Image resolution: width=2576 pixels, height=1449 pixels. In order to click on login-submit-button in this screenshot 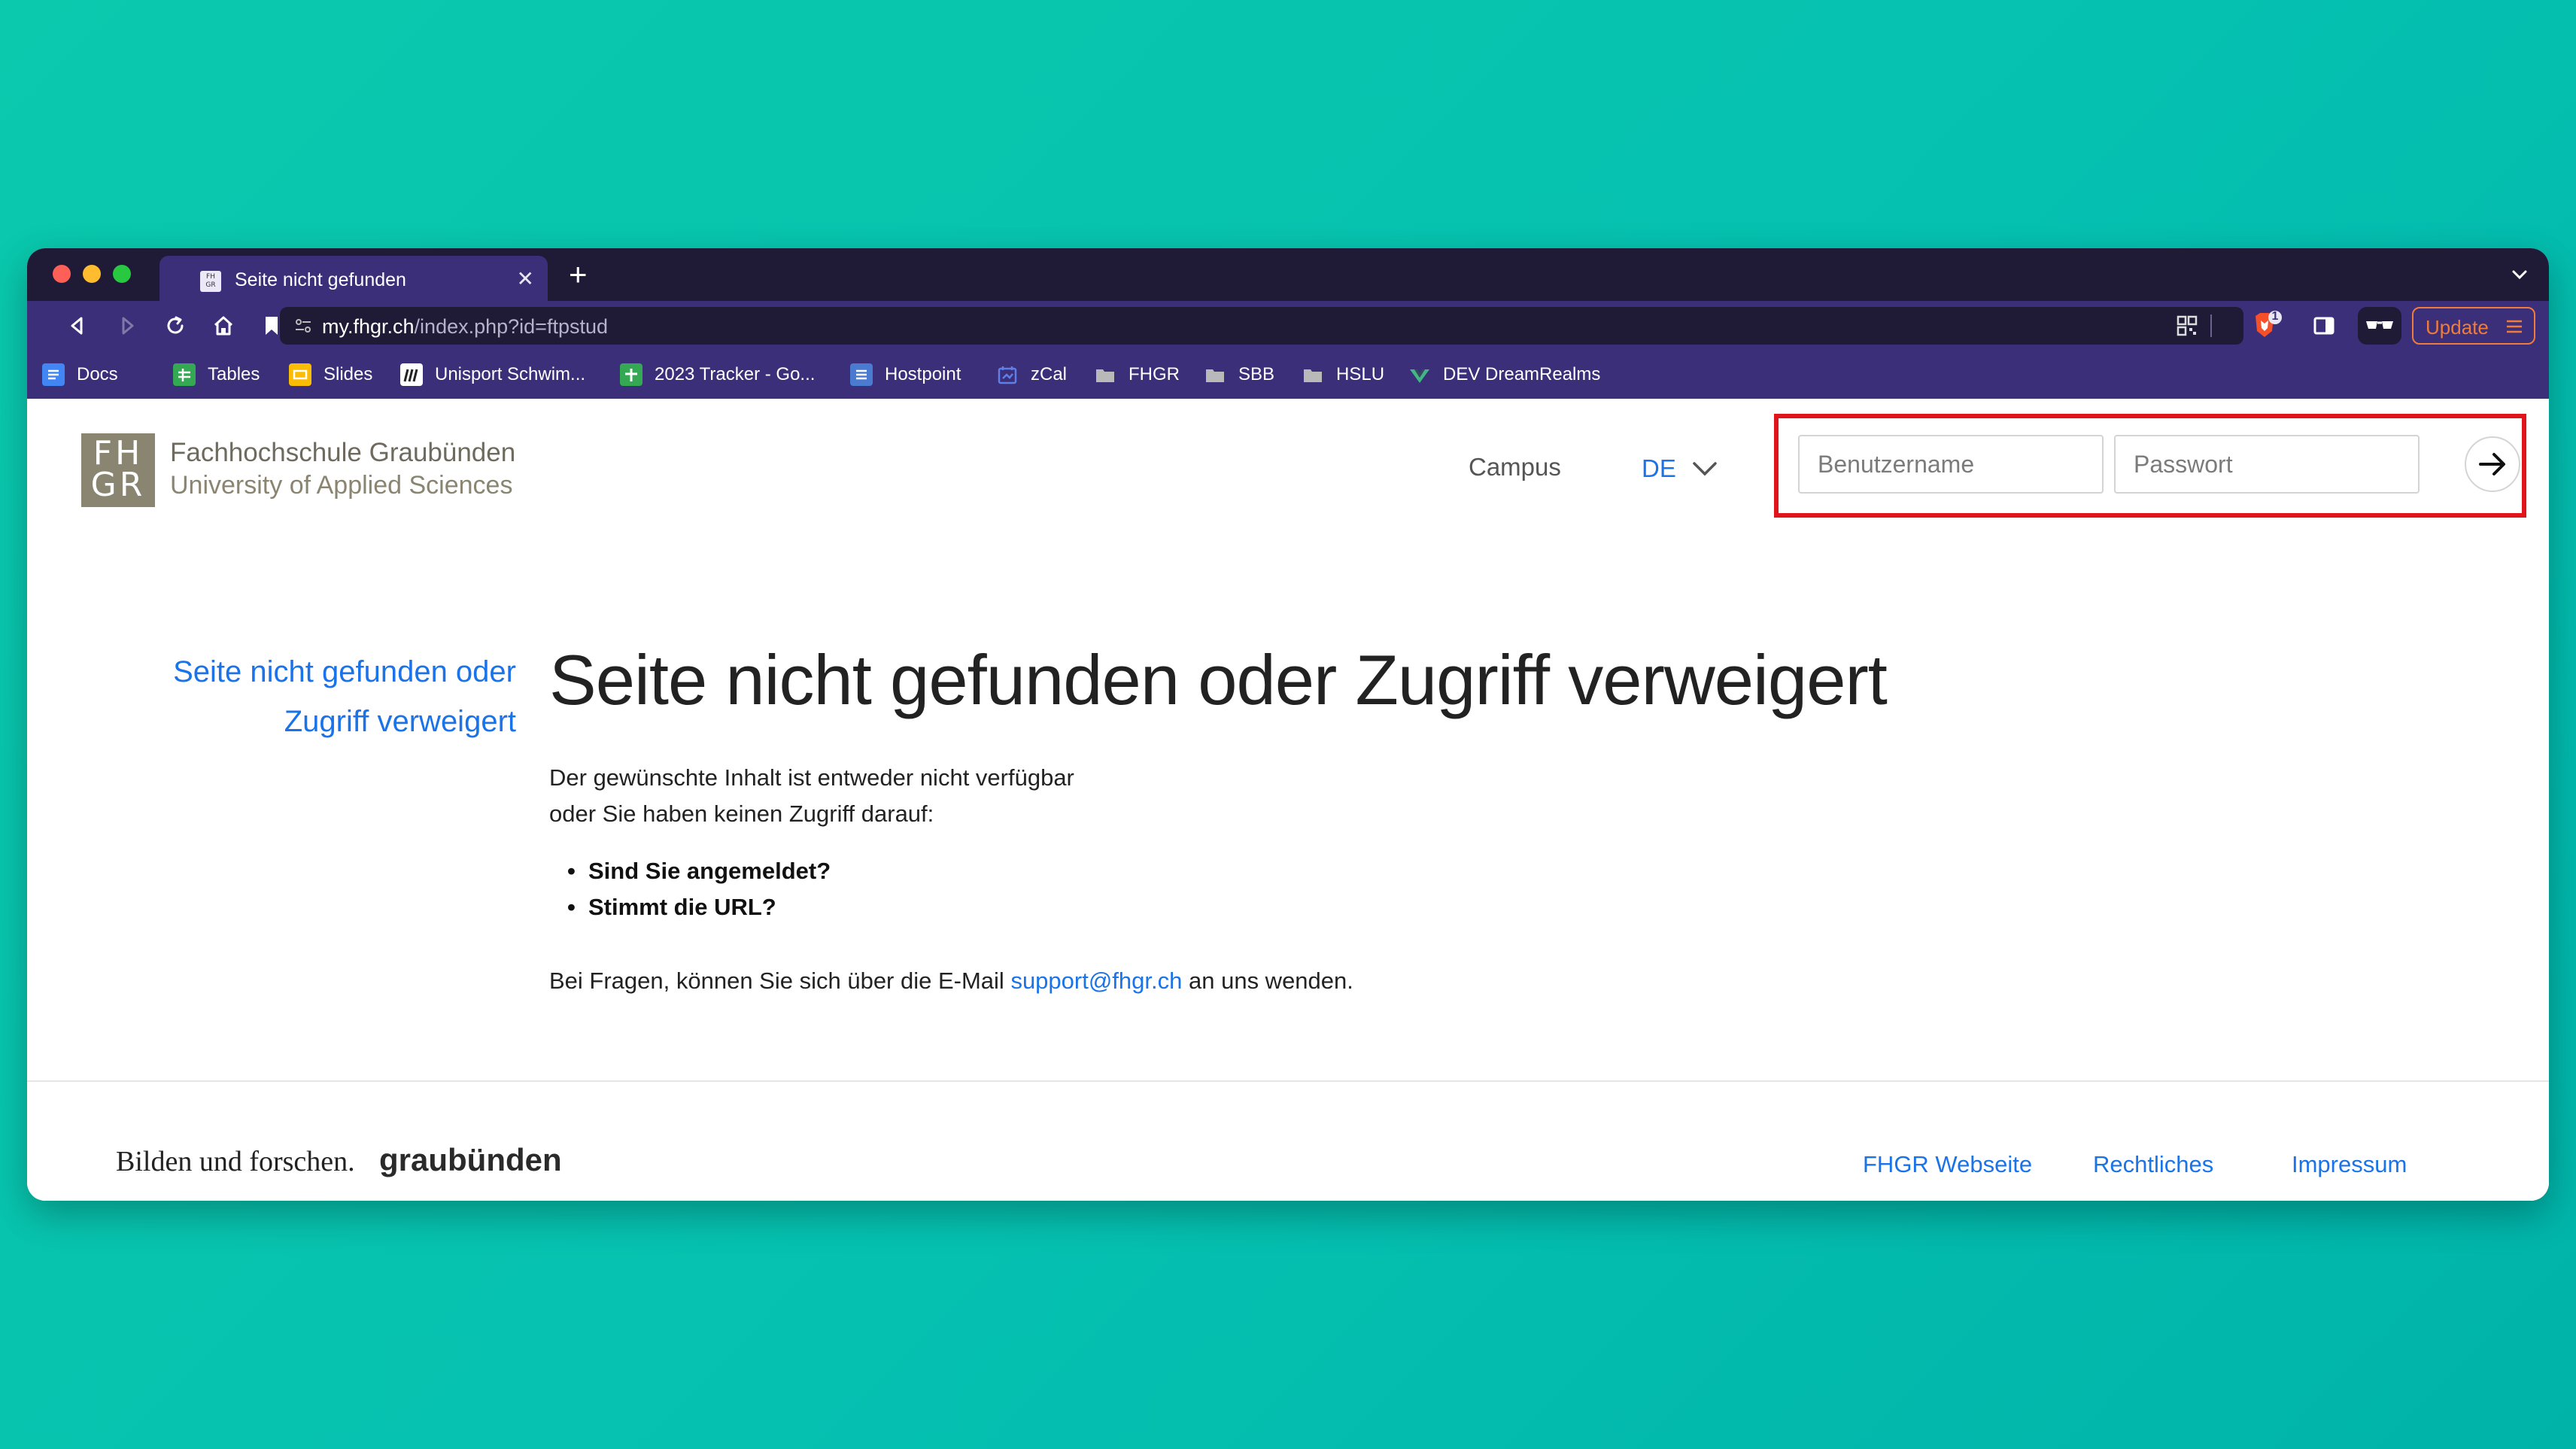, I will do `click(2493, 464)`.